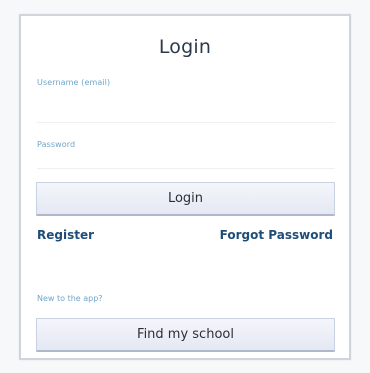 This screenshot has height=373, width=370. What do you see at coordinates (185, 335) in the screenshot?
I see `find-school-button: Find my school` at bounding box center [185, 335].